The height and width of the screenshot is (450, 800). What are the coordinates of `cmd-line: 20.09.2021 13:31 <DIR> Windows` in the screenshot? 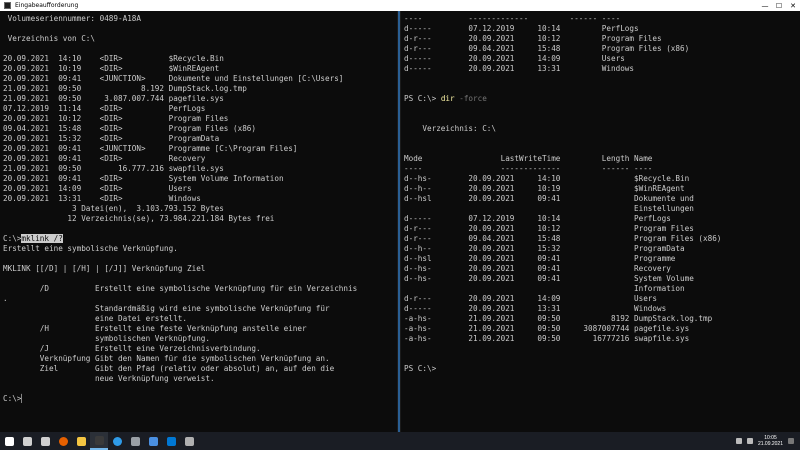 It's located at (102, 198).